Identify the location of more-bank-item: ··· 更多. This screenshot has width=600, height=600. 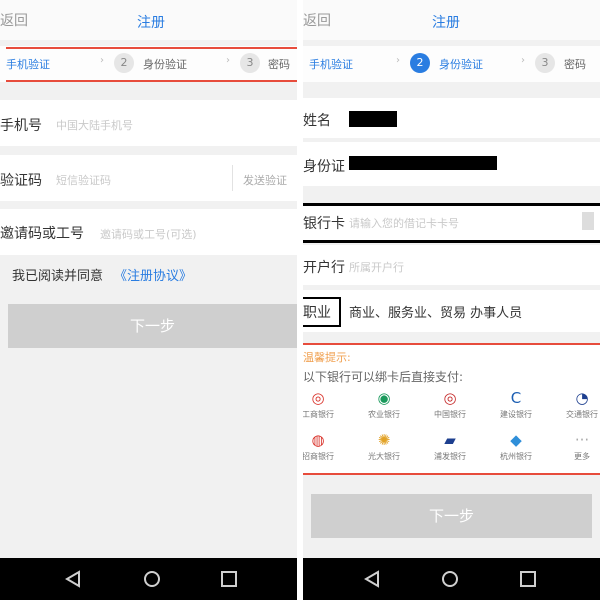
(578, 445).